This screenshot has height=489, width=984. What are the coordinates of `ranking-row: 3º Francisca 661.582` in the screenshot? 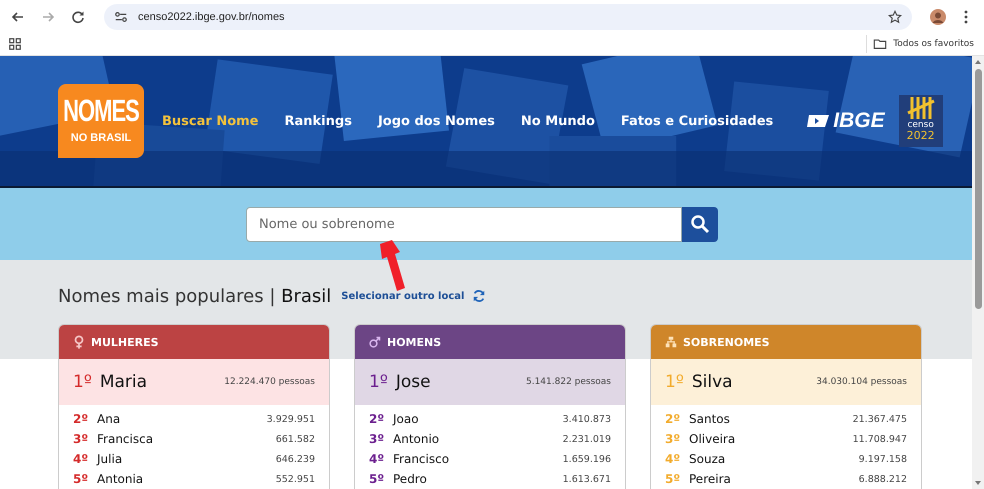 It's located at (194, 439).